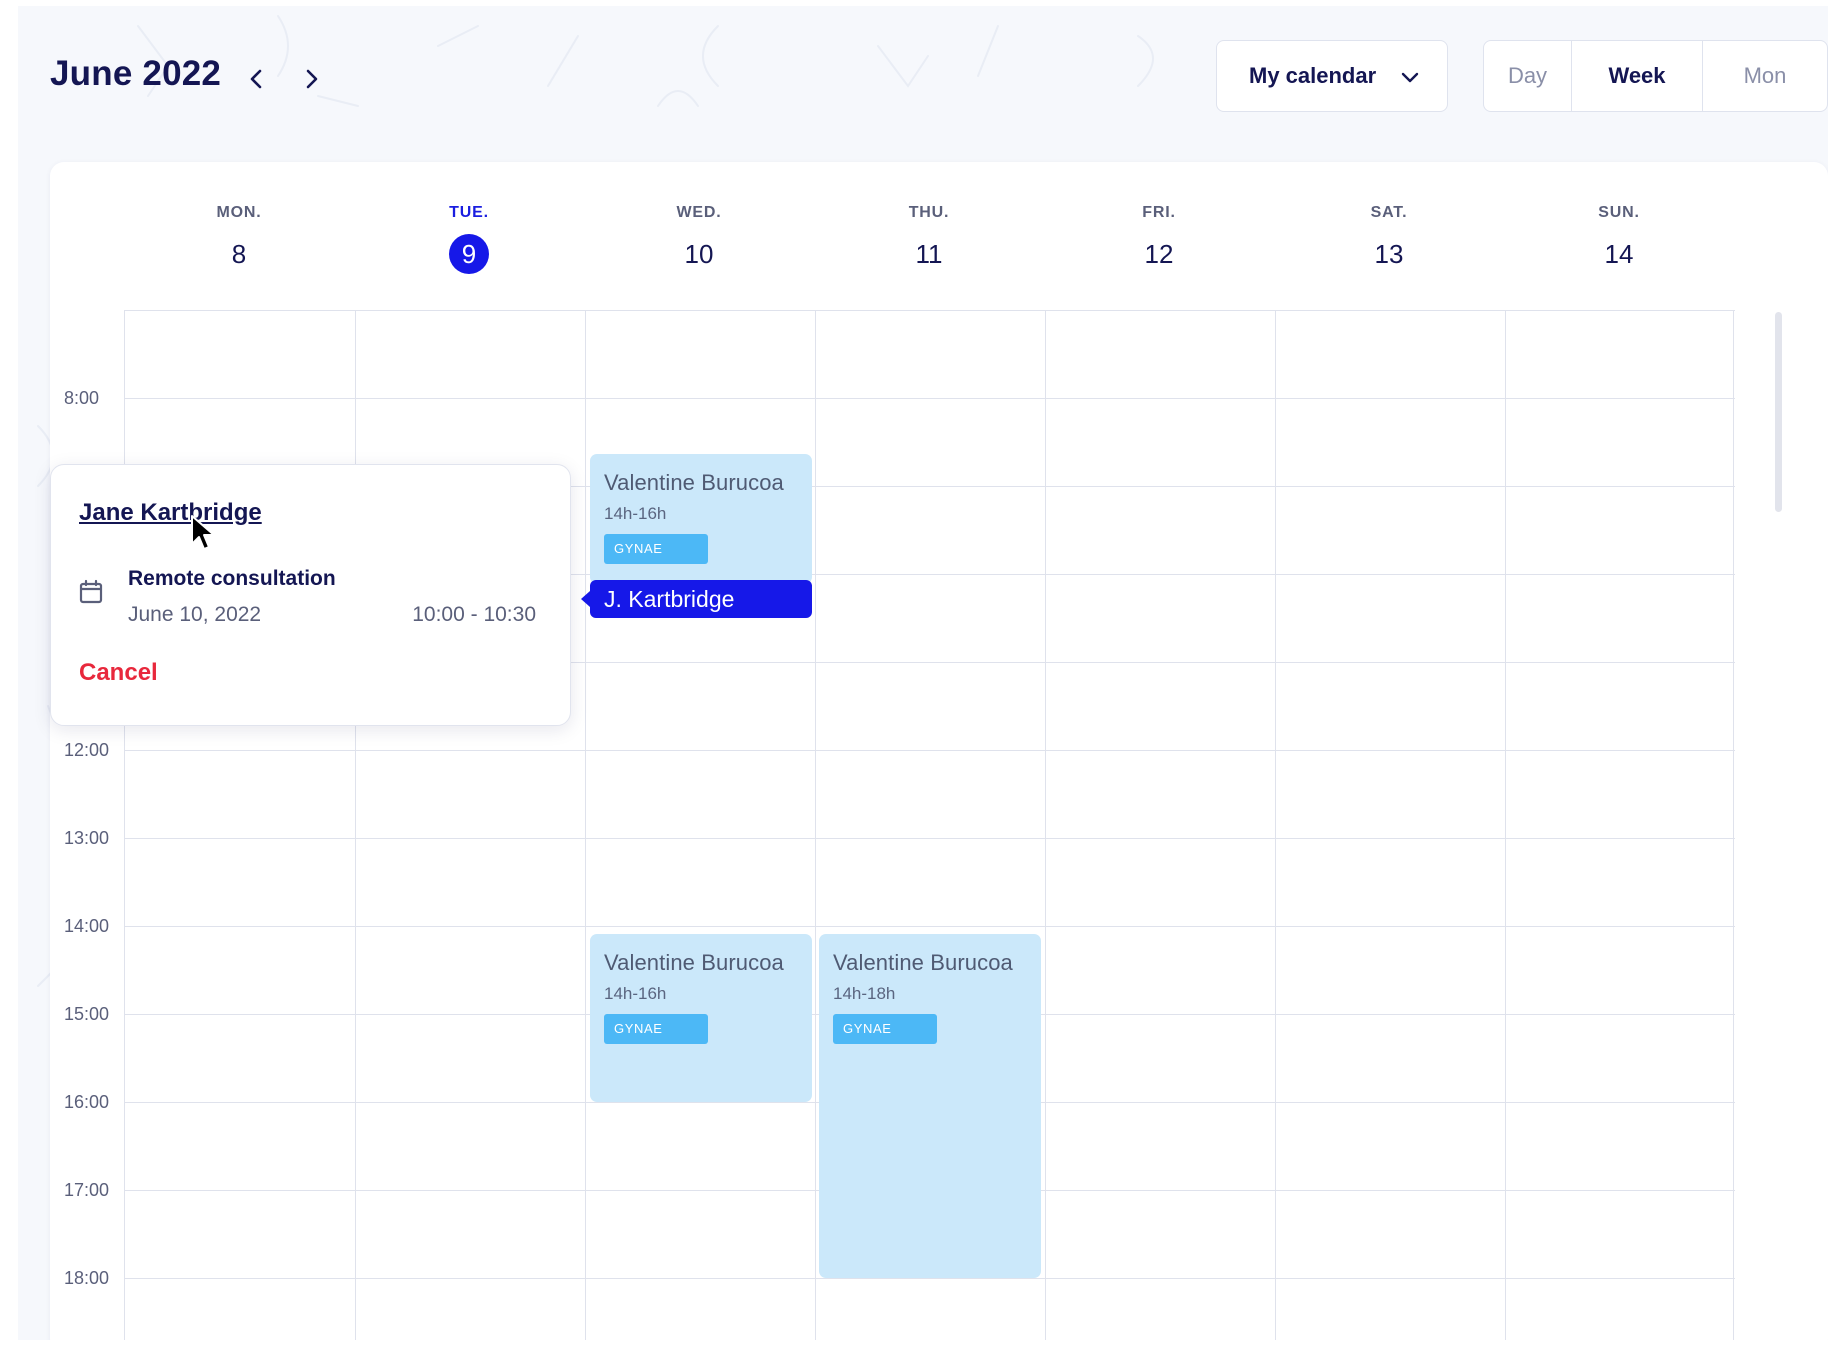 This screenshot has height=1346, width=1834. What do you see at coordinates (203, 532) in the screenshot?
I see `mouse-pointer-icon` at bounding box center [203, 532].